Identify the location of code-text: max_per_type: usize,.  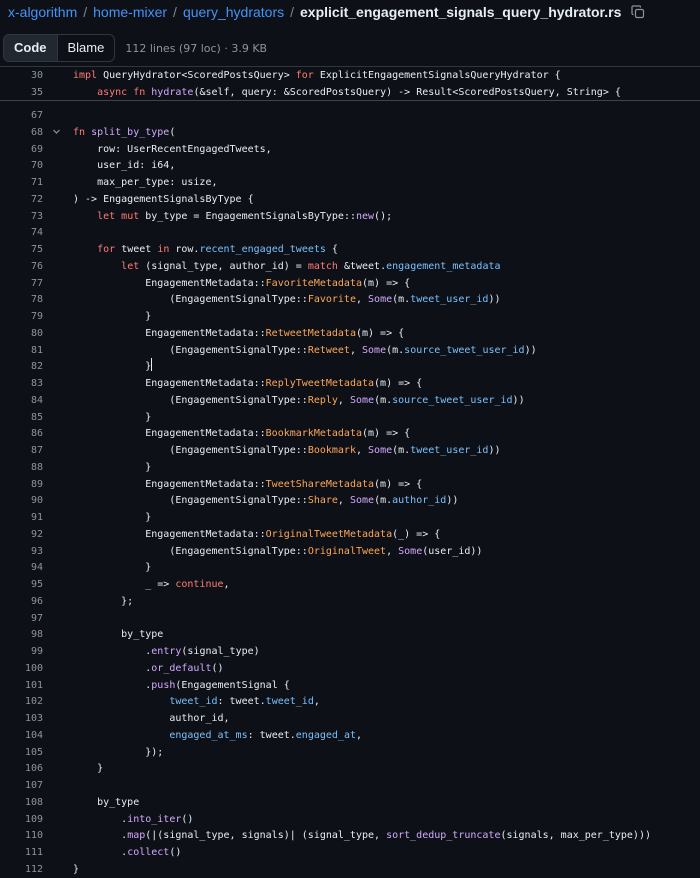
(145, 182).